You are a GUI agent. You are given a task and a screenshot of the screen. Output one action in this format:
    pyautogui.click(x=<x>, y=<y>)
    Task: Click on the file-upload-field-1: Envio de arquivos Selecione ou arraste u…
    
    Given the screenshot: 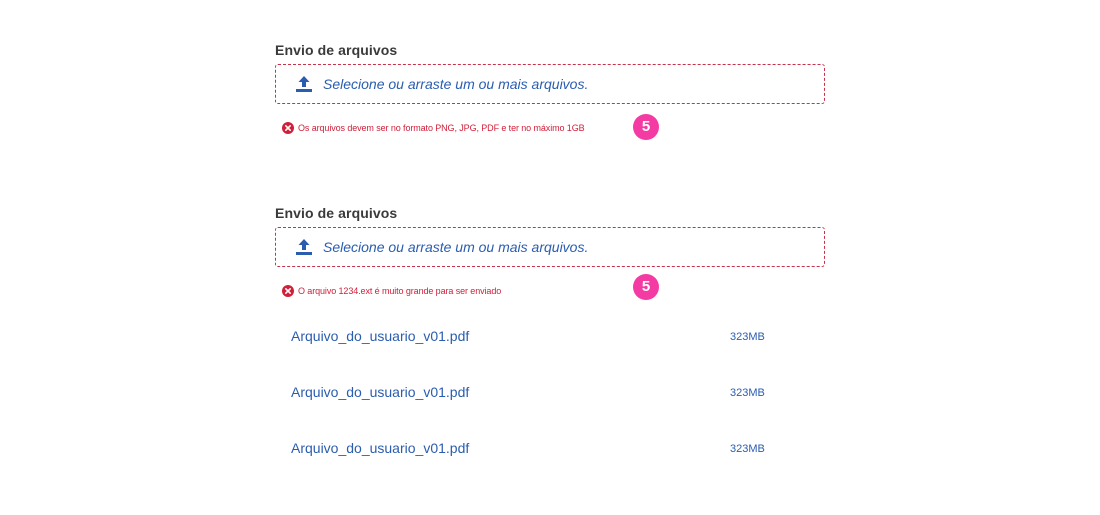 What is the action you would take?
    pyautogui.click(x=550, y=88)
    